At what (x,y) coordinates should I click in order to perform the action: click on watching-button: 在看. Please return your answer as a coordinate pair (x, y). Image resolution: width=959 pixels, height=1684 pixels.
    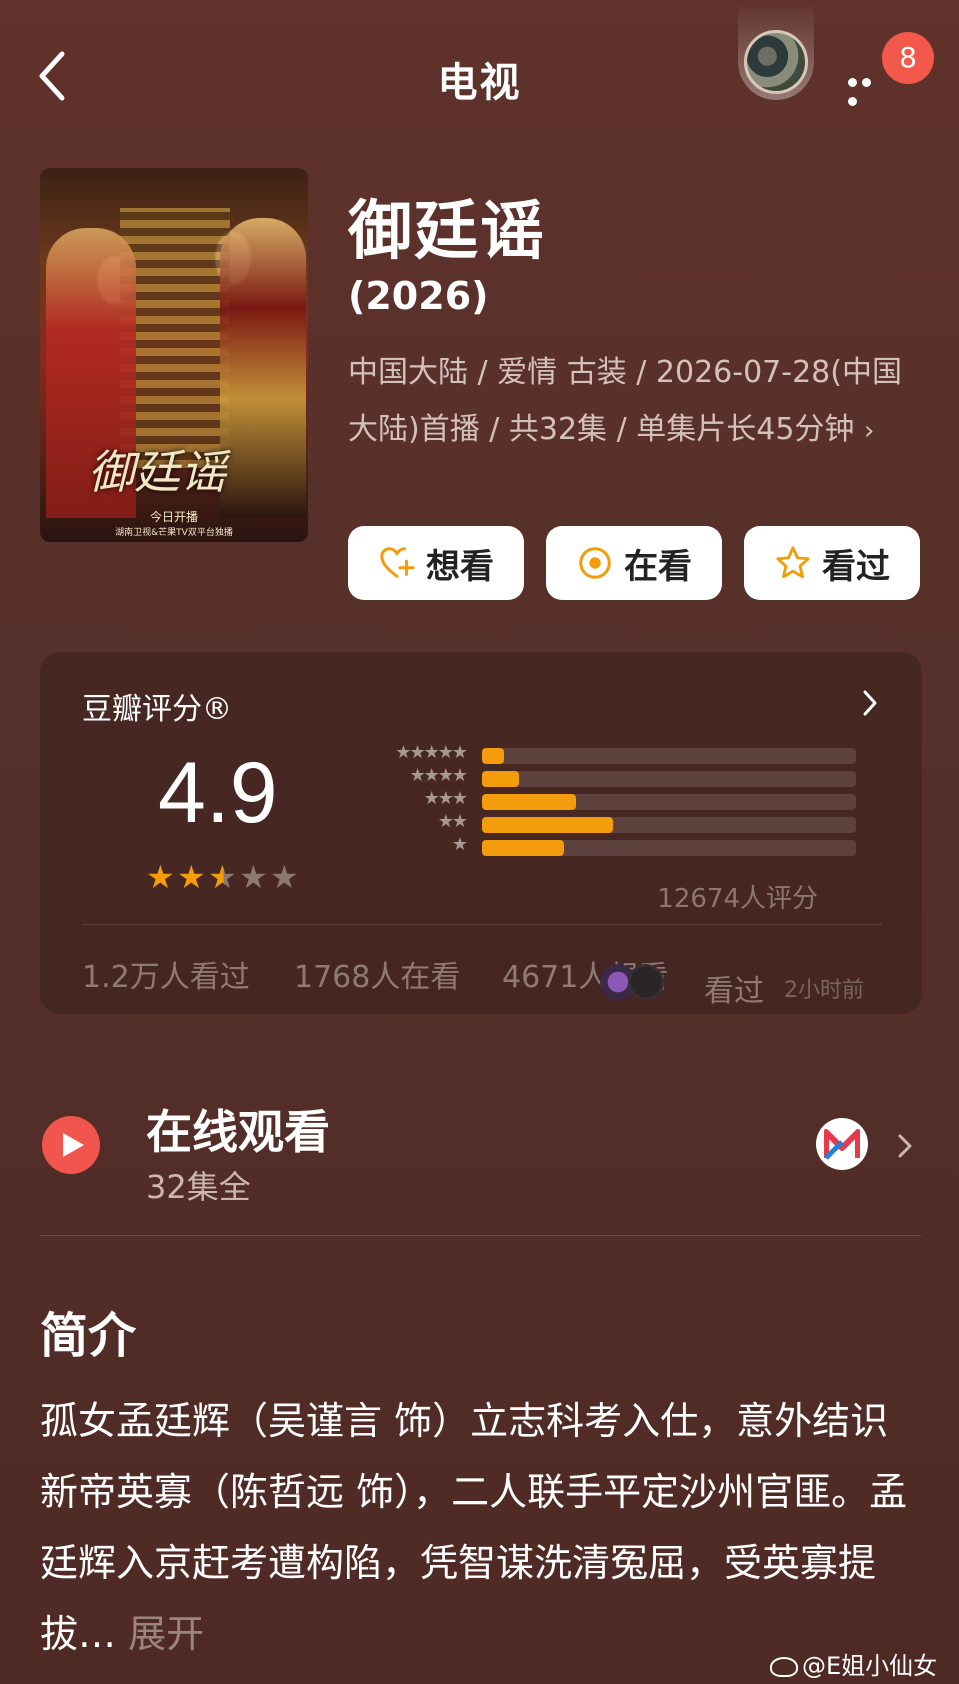
    Looking at the image, I should click on (634, 563).